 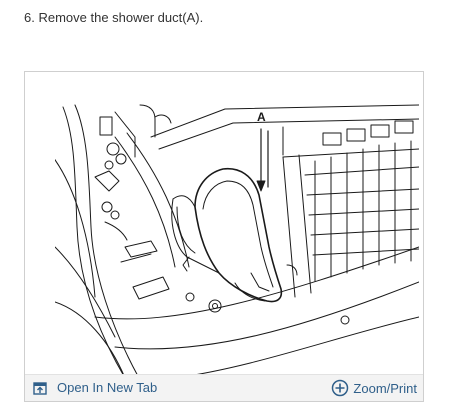 I want to click on step-instruction: 6. Remove the shower duct(A)., so click(x=114, y=17).